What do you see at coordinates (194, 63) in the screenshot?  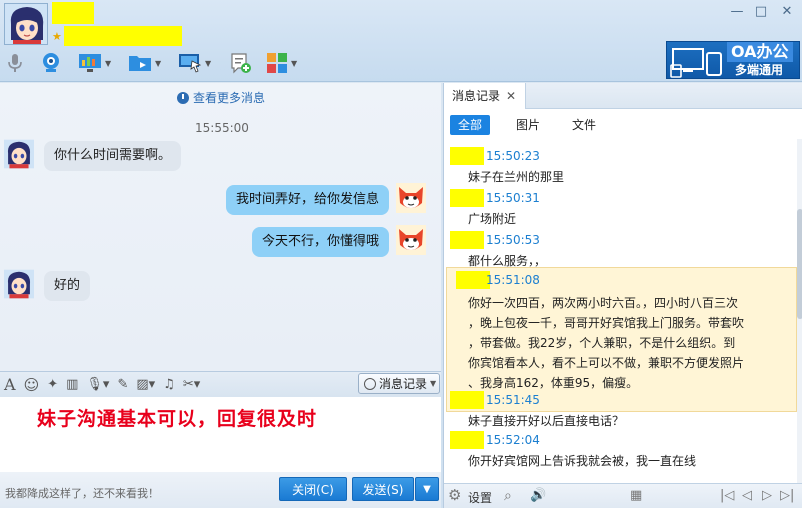 I see `remote-assist-icon: ▼` at bounding box center [194, 63].